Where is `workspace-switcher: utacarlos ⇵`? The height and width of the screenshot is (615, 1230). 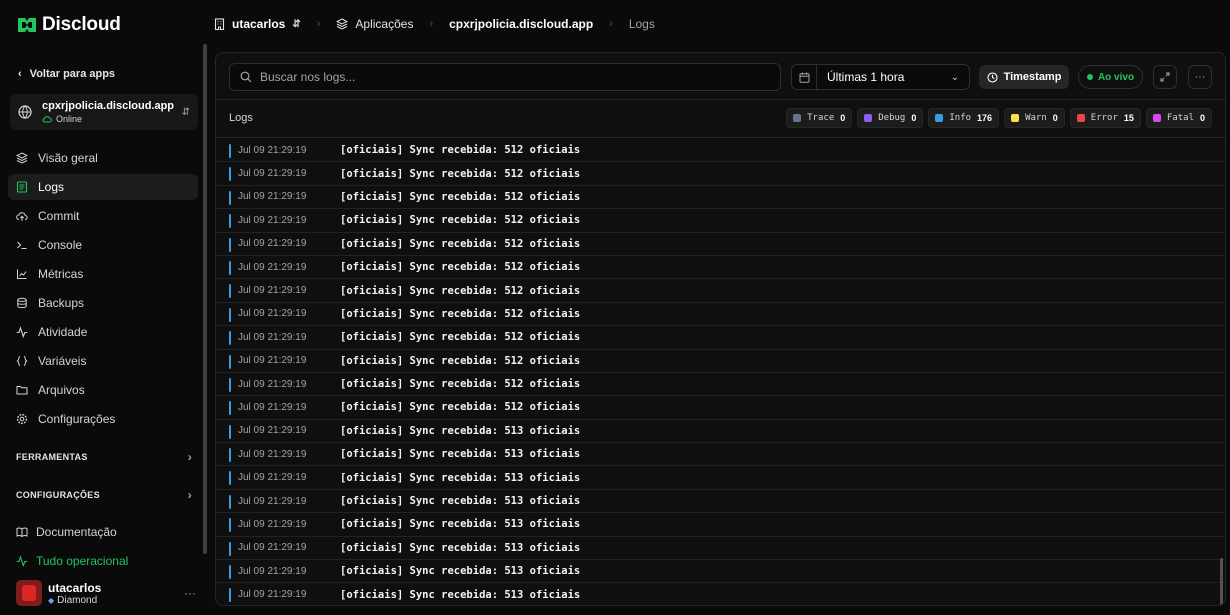 workspace-switcher: utacarlos ⇵ is located at coordinates (257, 24).